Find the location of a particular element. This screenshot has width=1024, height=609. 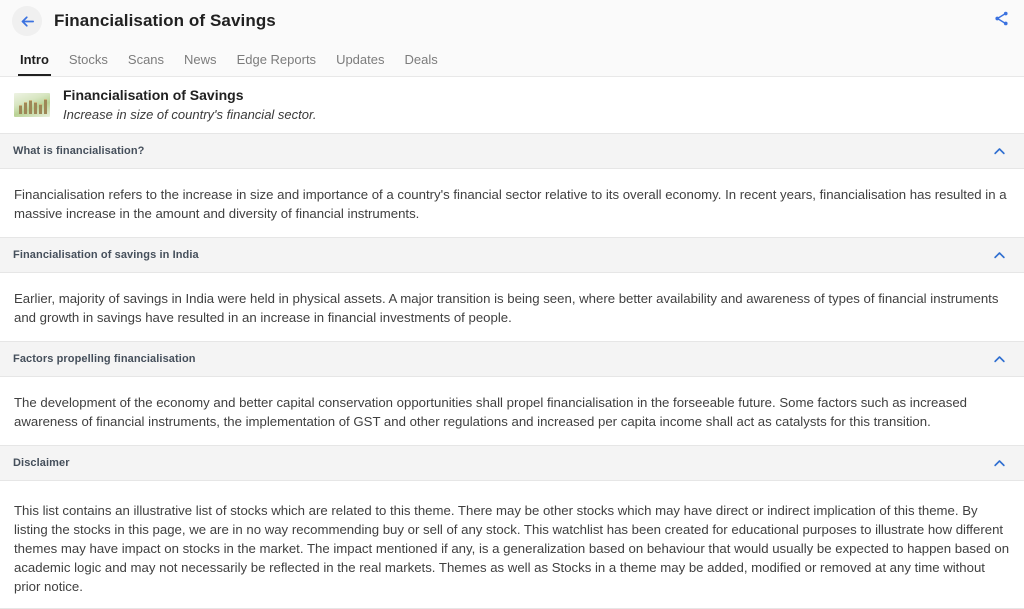

tab-label: Edge Reports is located at coordinates (276, 59).